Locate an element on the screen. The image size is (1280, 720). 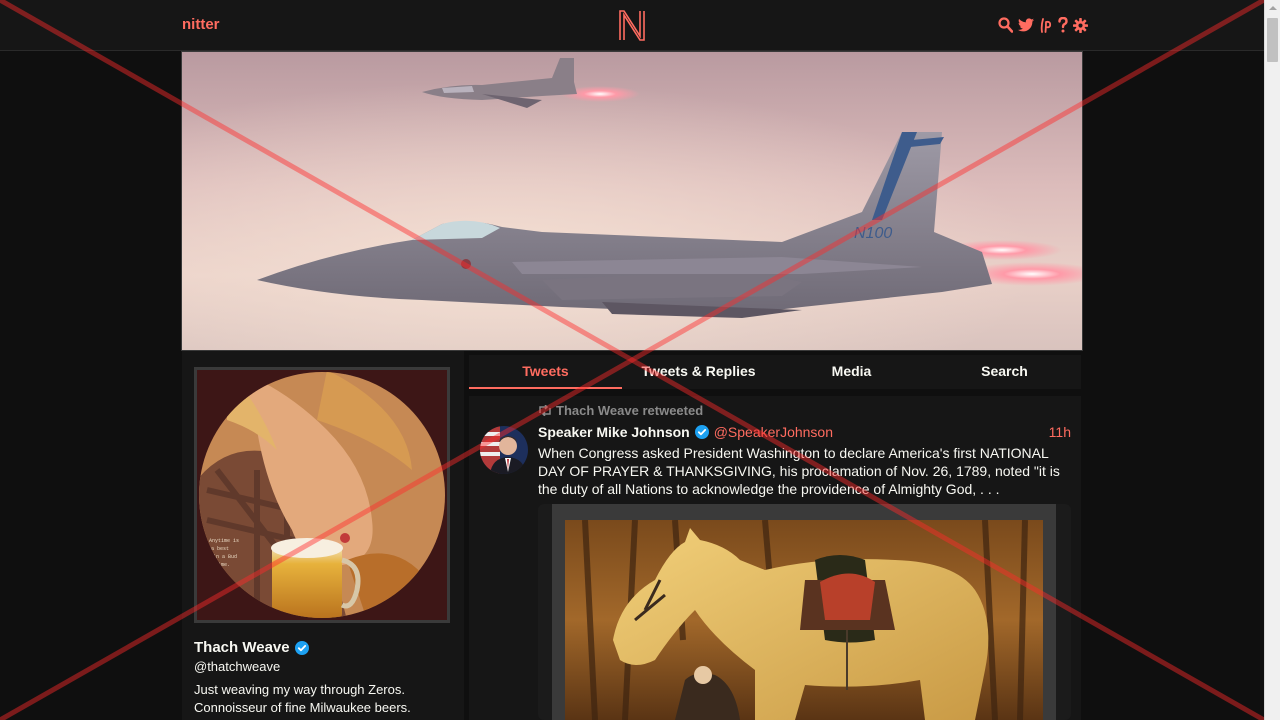
tab-media: Media is located at coordinates (851, 372).